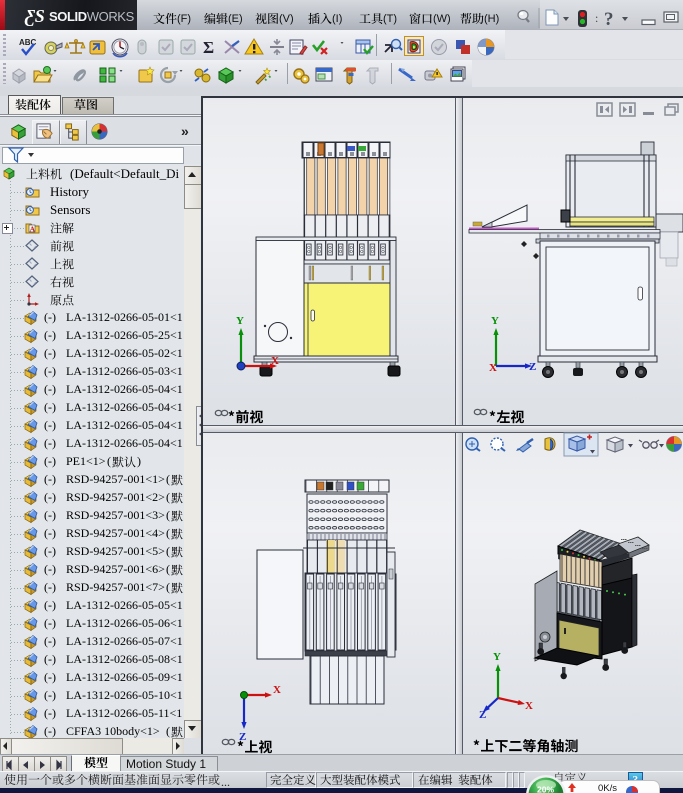 This screenshot has width=683, height=793. Describe the element at coordinates (607, 788) in the screenshot. I see `svg-text: 0K/s` at that location.